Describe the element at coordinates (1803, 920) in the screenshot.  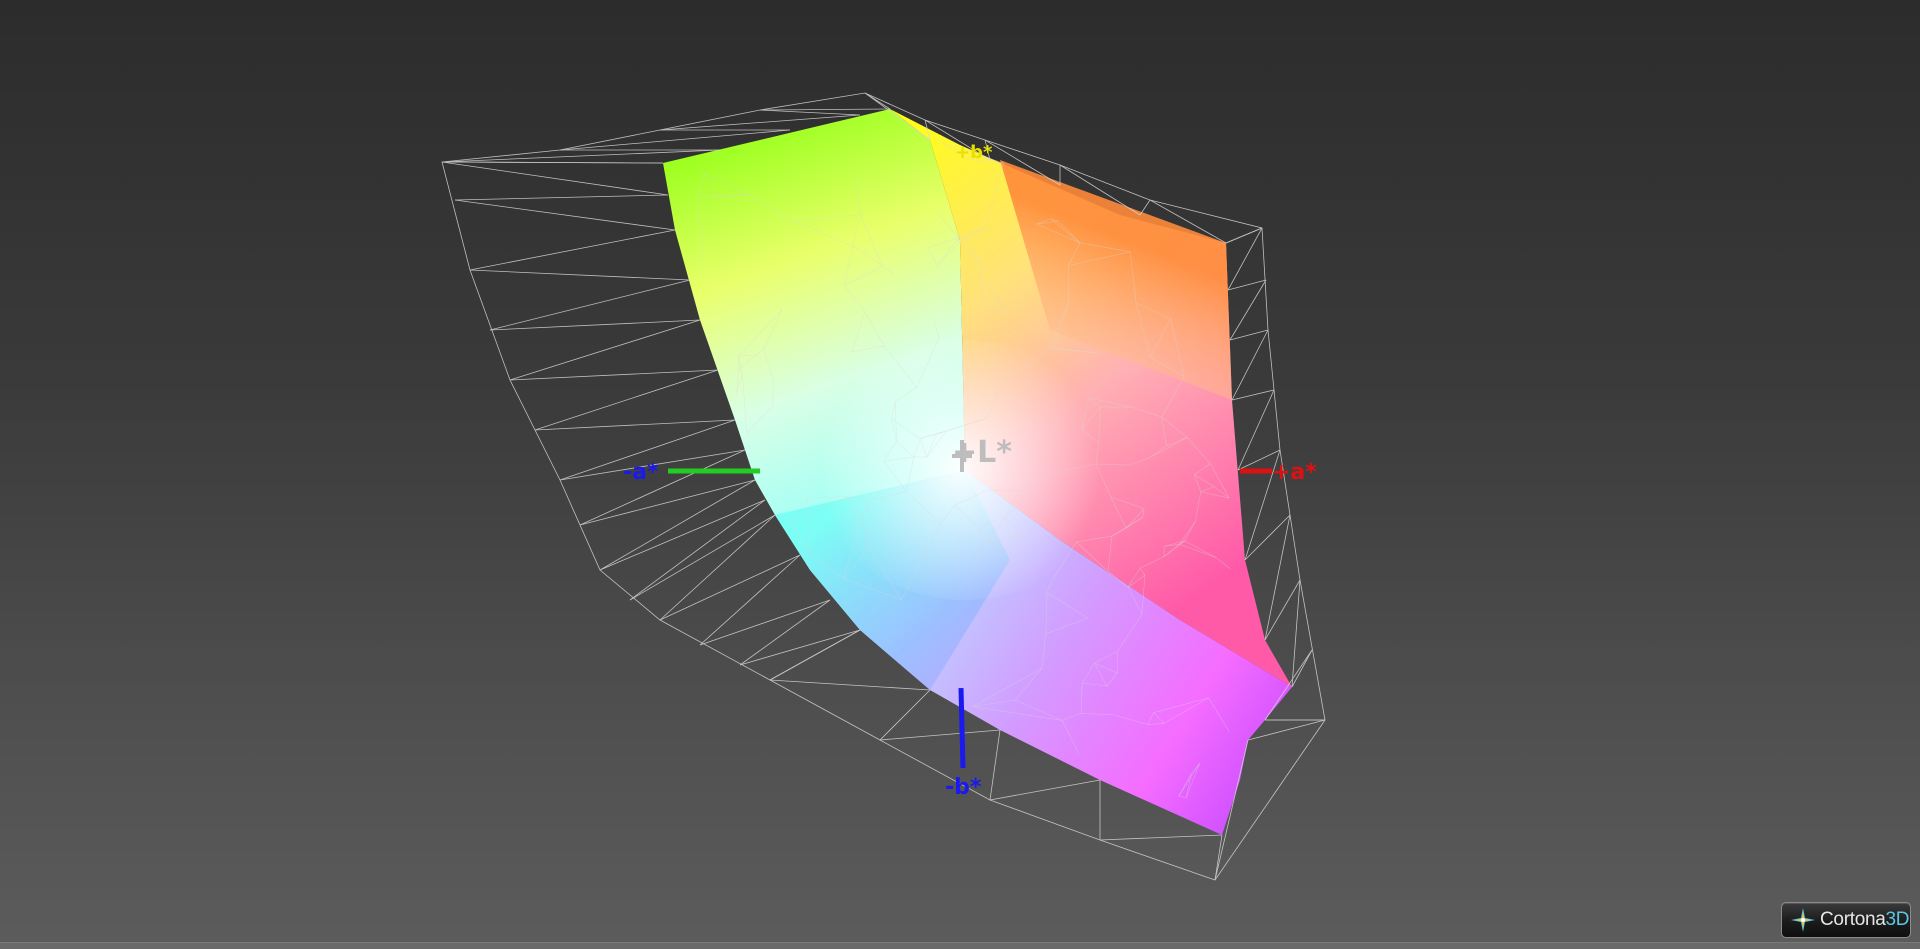
I see `cortona-star-icon` at that location.